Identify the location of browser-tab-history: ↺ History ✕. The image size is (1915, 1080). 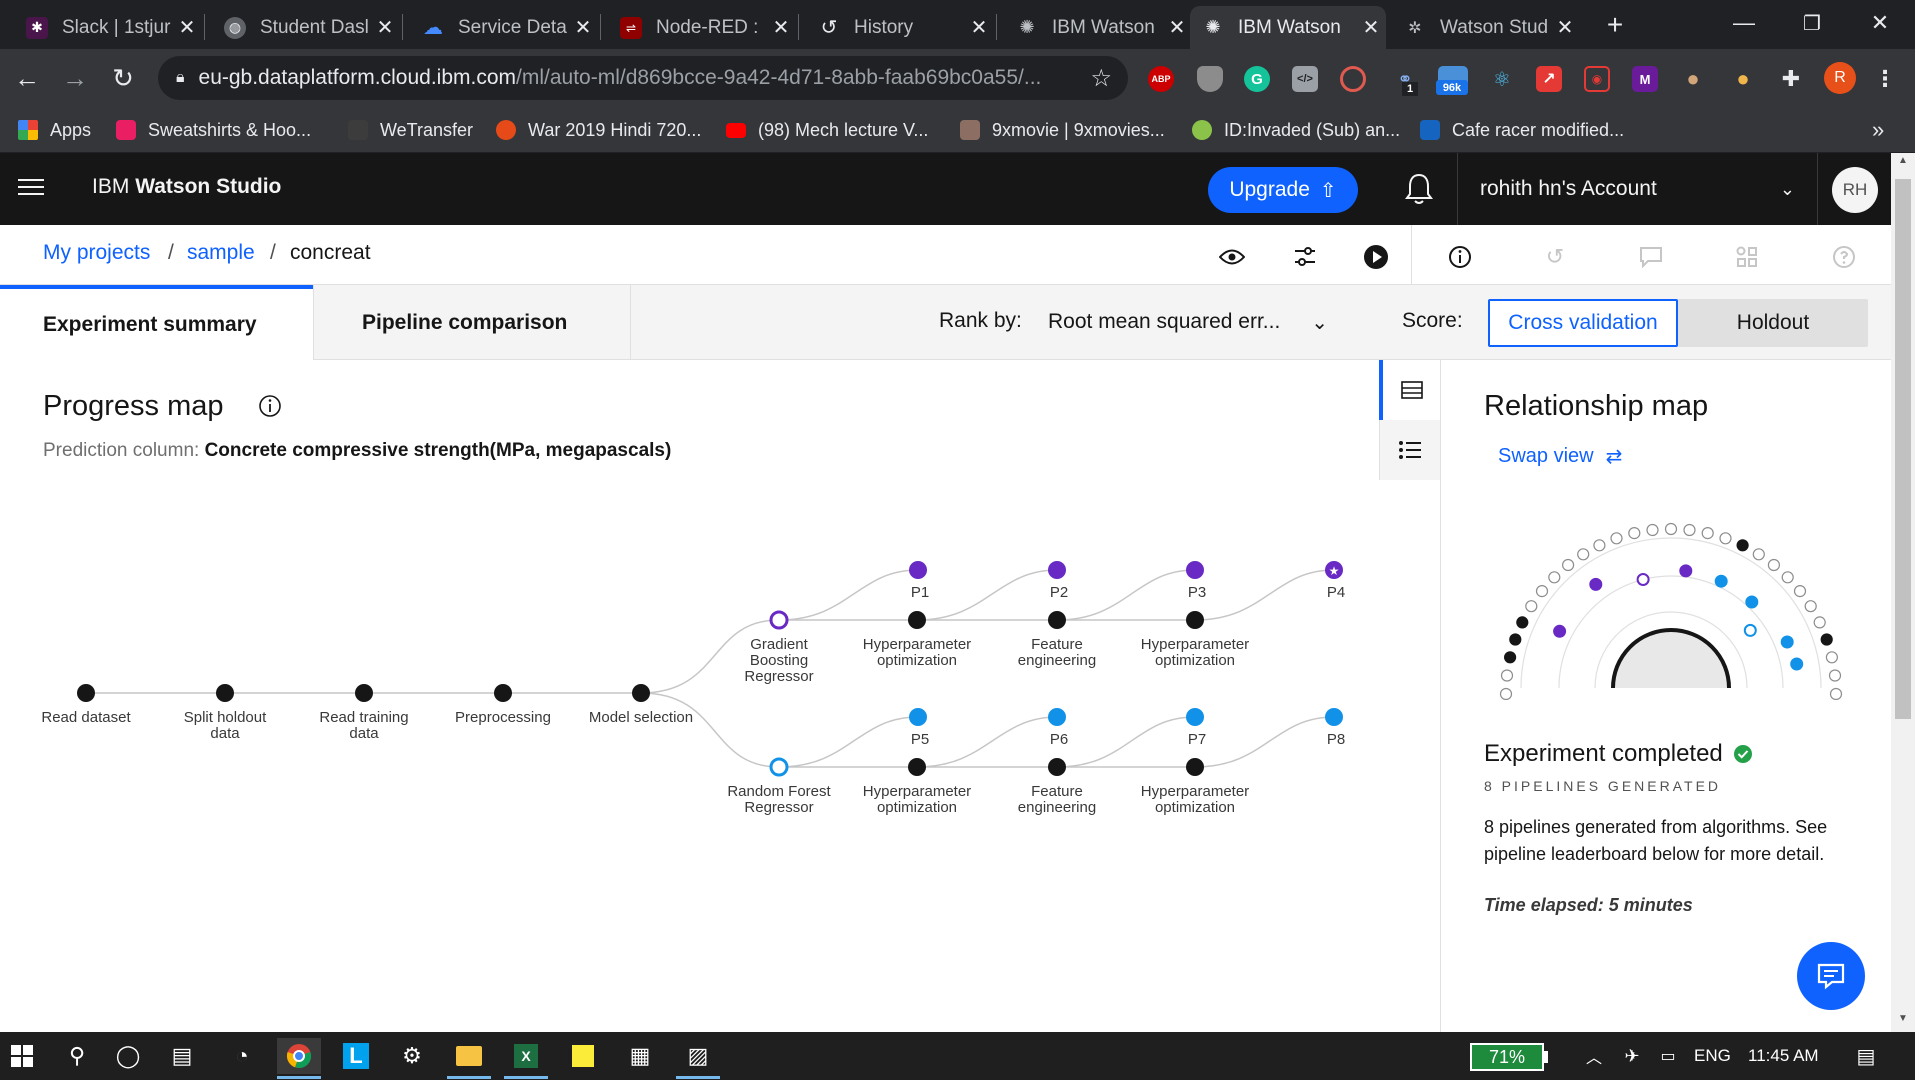
(900, 27).